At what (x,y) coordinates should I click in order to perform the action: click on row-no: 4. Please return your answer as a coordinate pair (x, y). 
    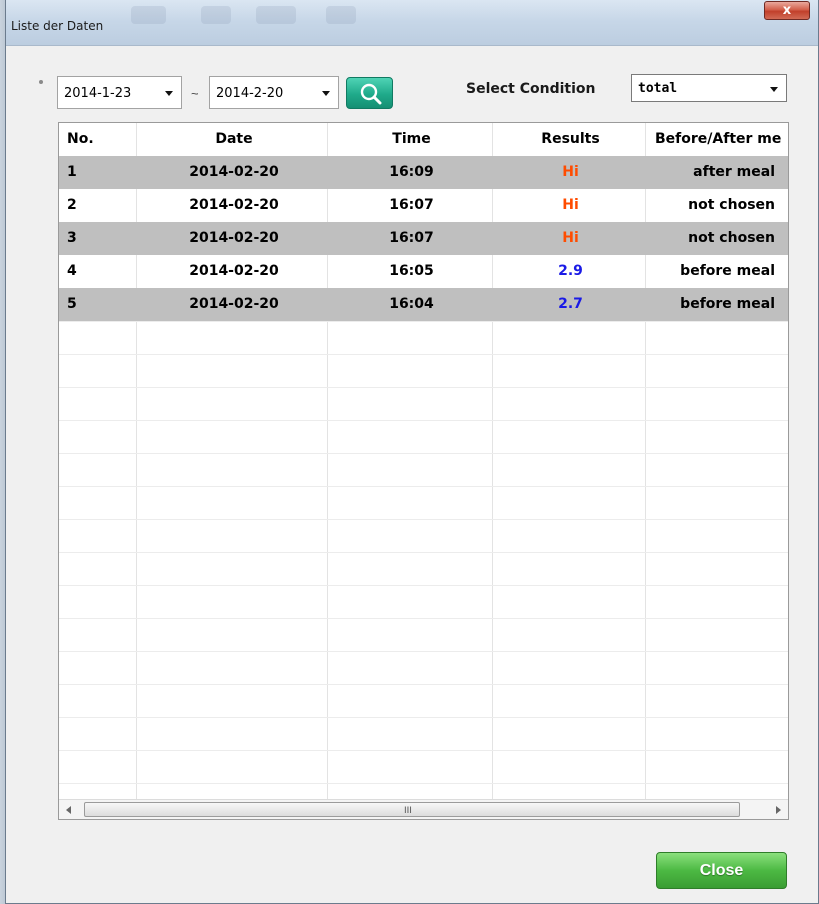
    Looking at the image, I should click on (72, 271).